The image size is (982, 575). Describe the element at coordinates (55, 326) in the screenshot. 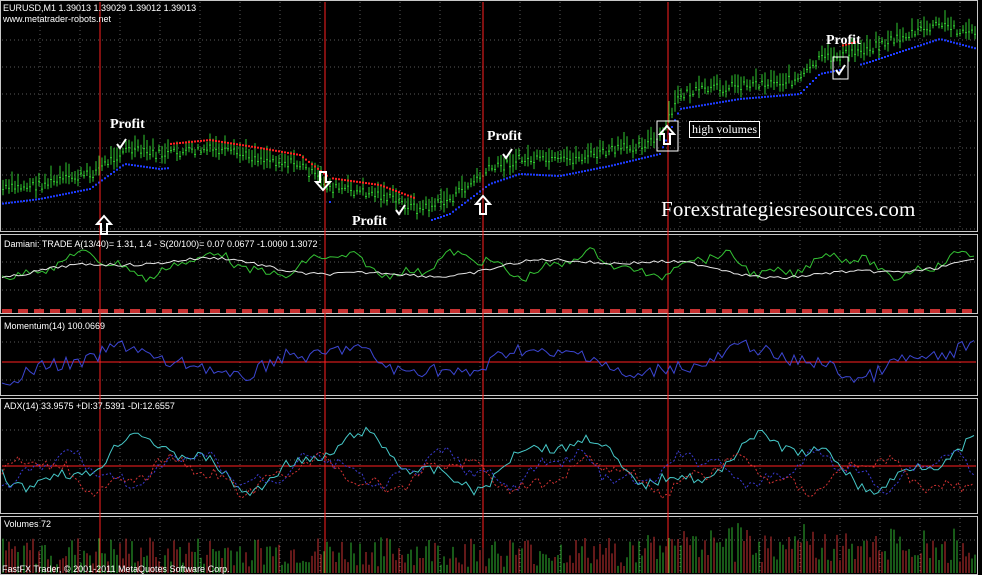

I see `momentum-label: Momentum(14) 100.0669` at that location.